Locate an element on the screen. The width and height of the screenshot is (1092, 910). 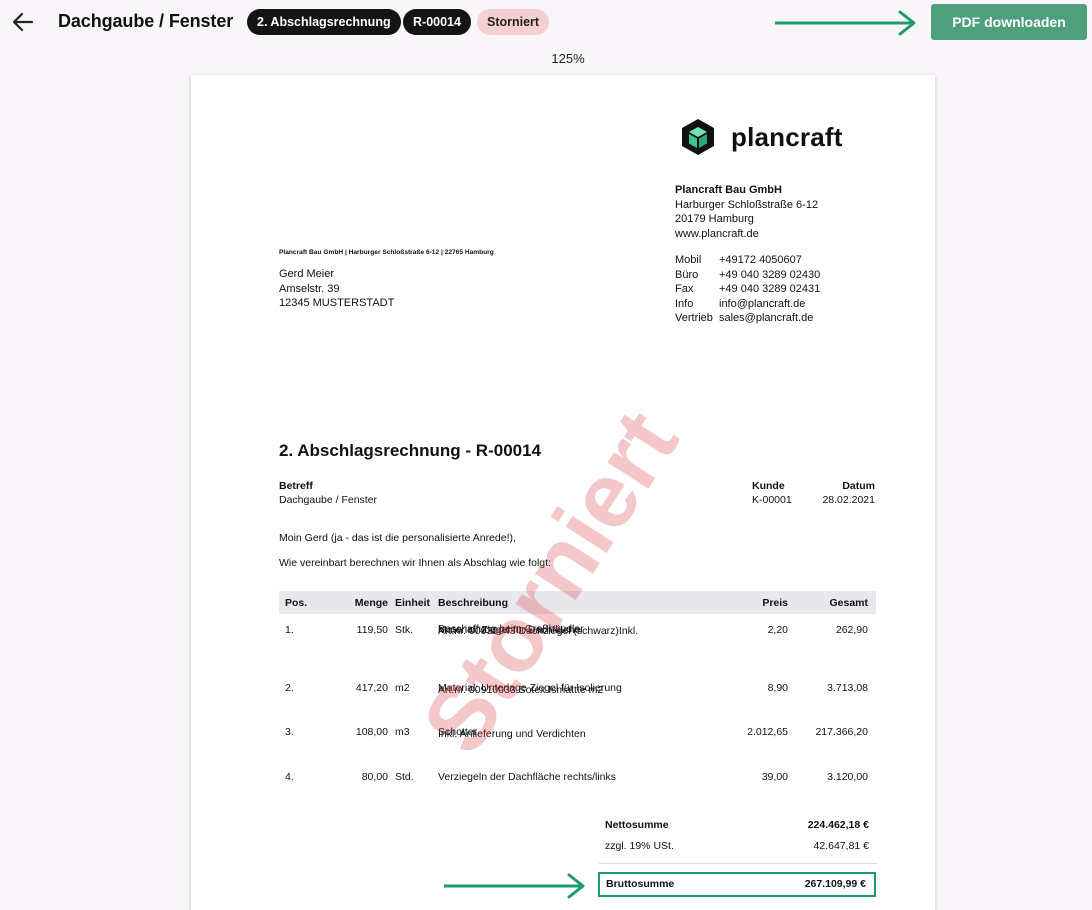
logo-text: plancraft is located at coordinates (787, 136).